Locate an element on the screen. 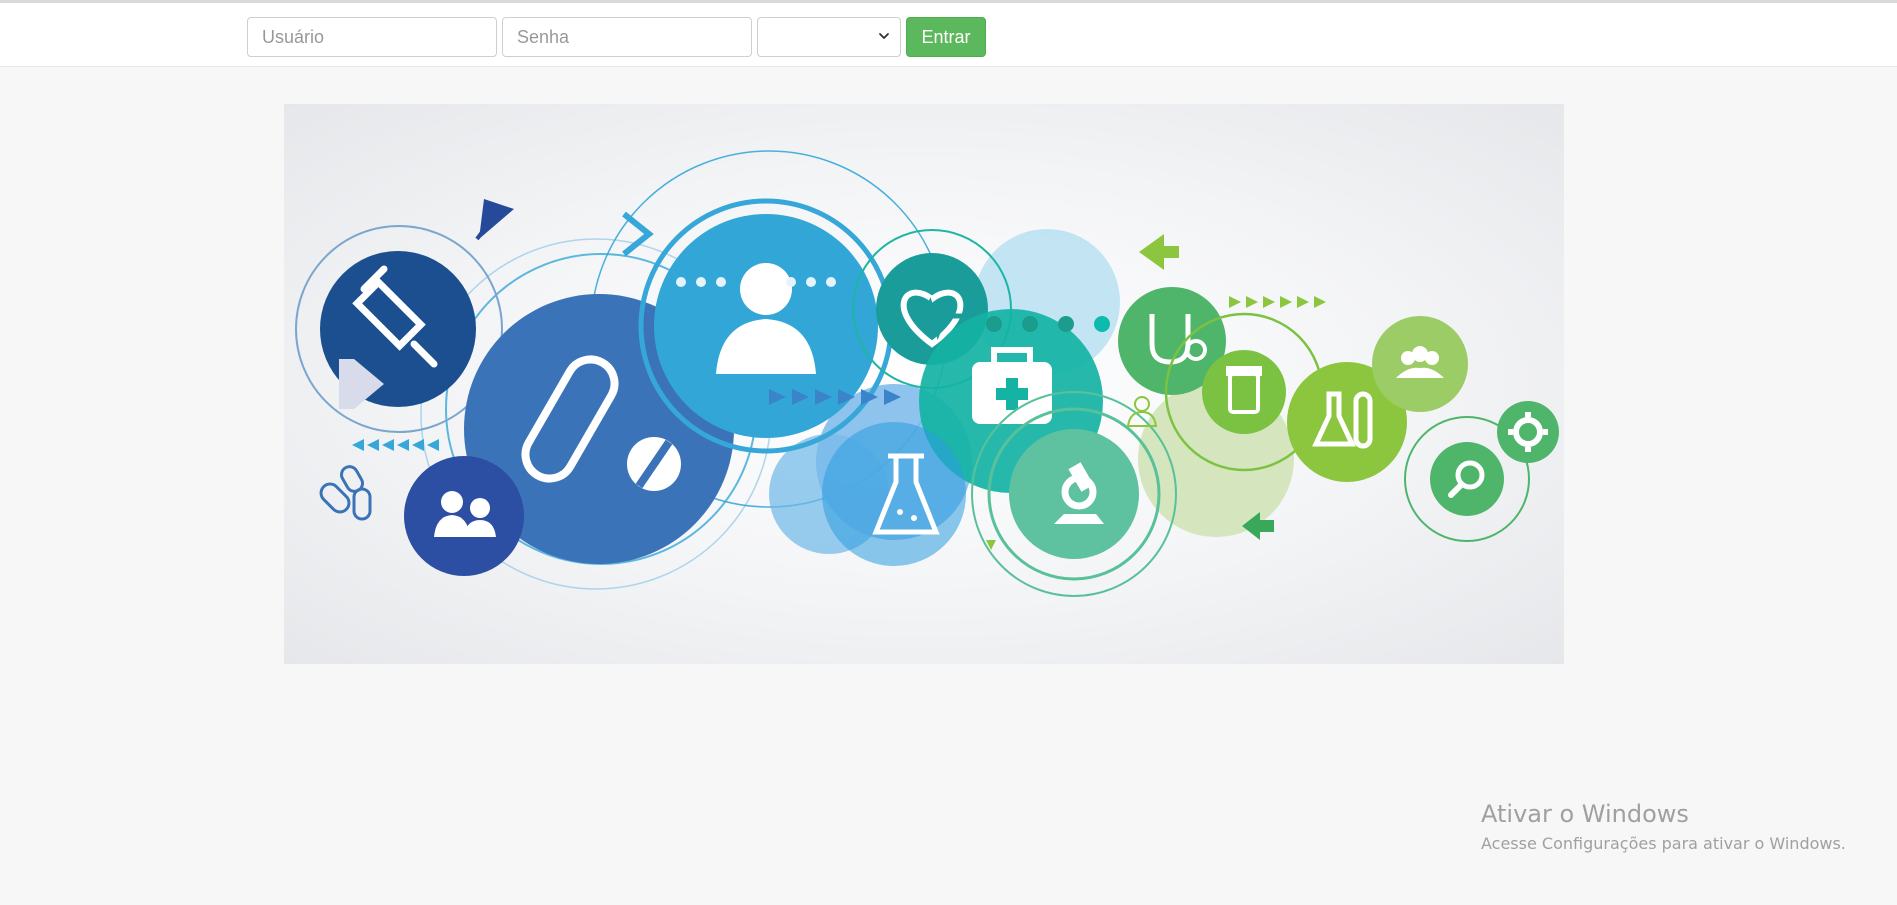  user-icon is located at coordinates (766, 326).